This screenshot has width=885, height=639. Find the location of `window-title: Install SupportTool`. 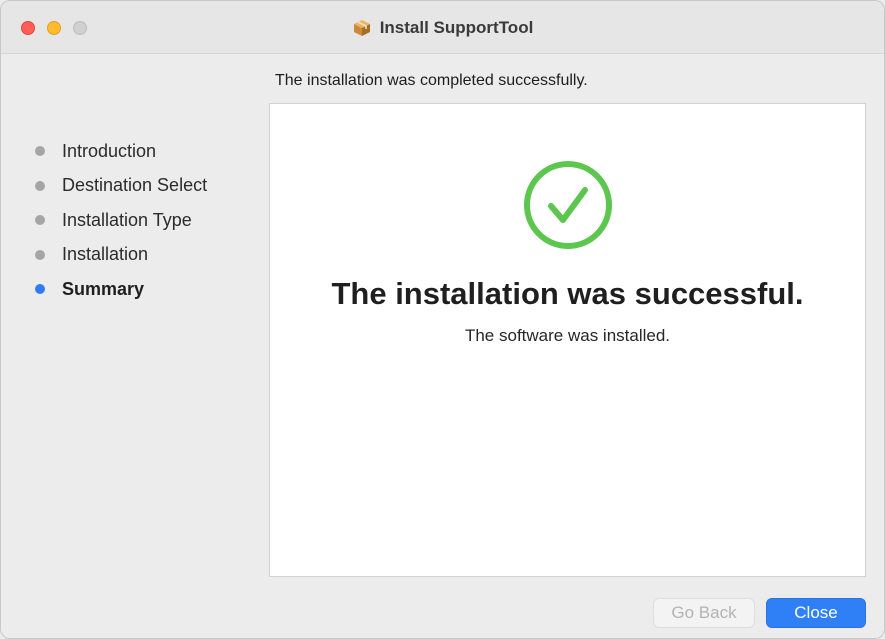

window-title: Install SupportTool is located at coordinates (442, 28).